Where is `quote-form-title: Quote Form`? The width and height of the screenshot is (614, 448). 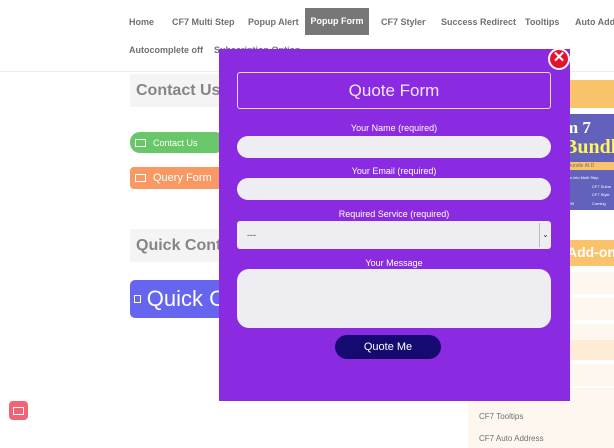 quote-form-title: Quote Form is located at coordinates (394, 90).